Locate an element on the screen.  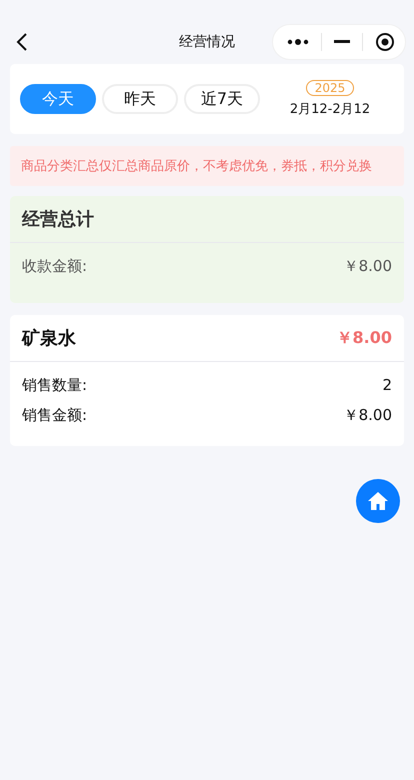
date-range: 2月12-2月12 is located at coordinates (330, 109).